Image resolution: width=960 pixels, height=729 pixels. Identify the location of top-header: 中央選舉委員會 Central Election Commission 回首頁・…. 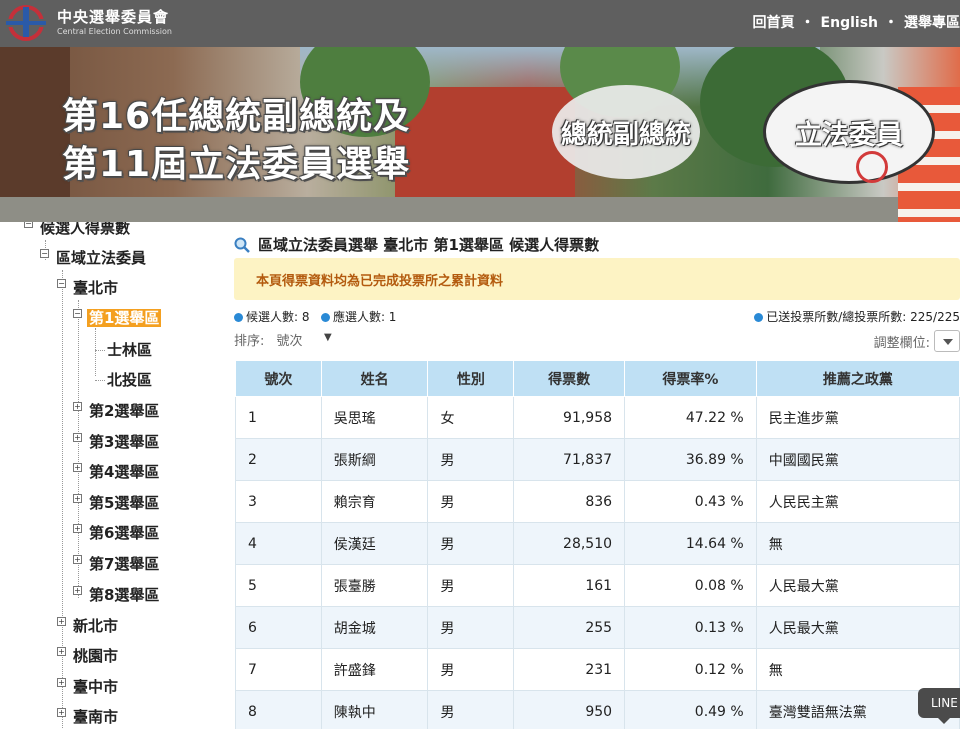
(480, 23).